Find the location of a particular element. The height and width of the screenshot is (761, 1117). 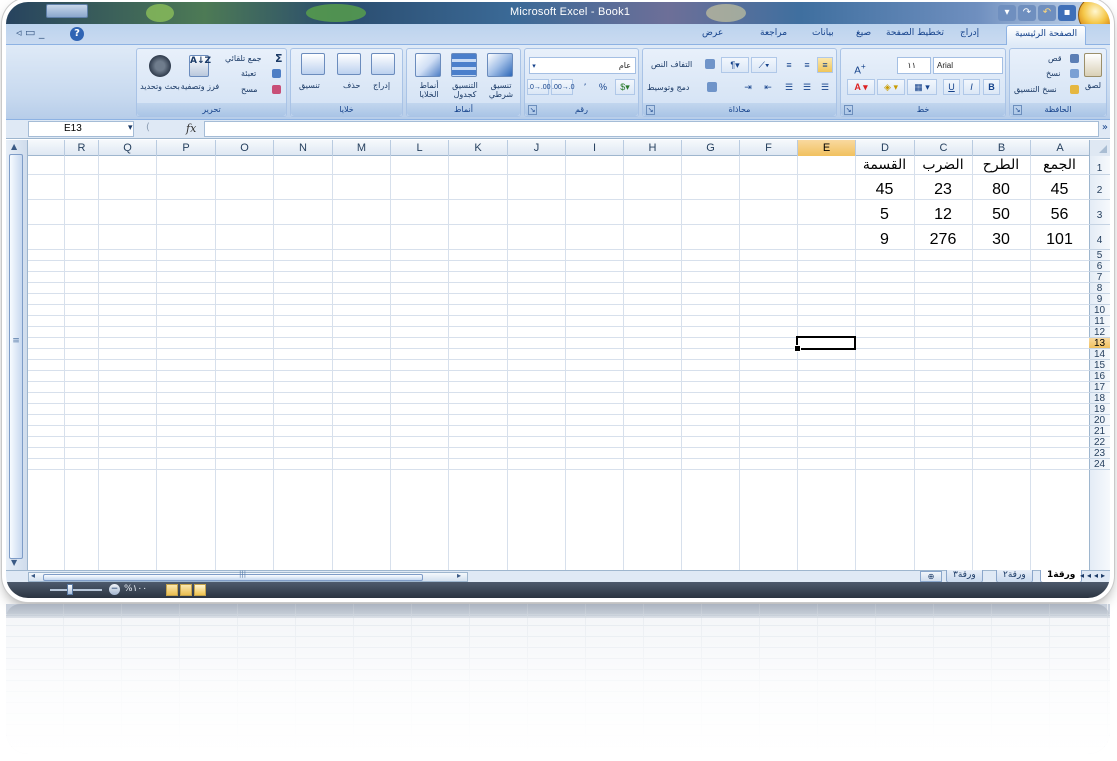

column-header-b: B is located at coordinates (1001, 148).